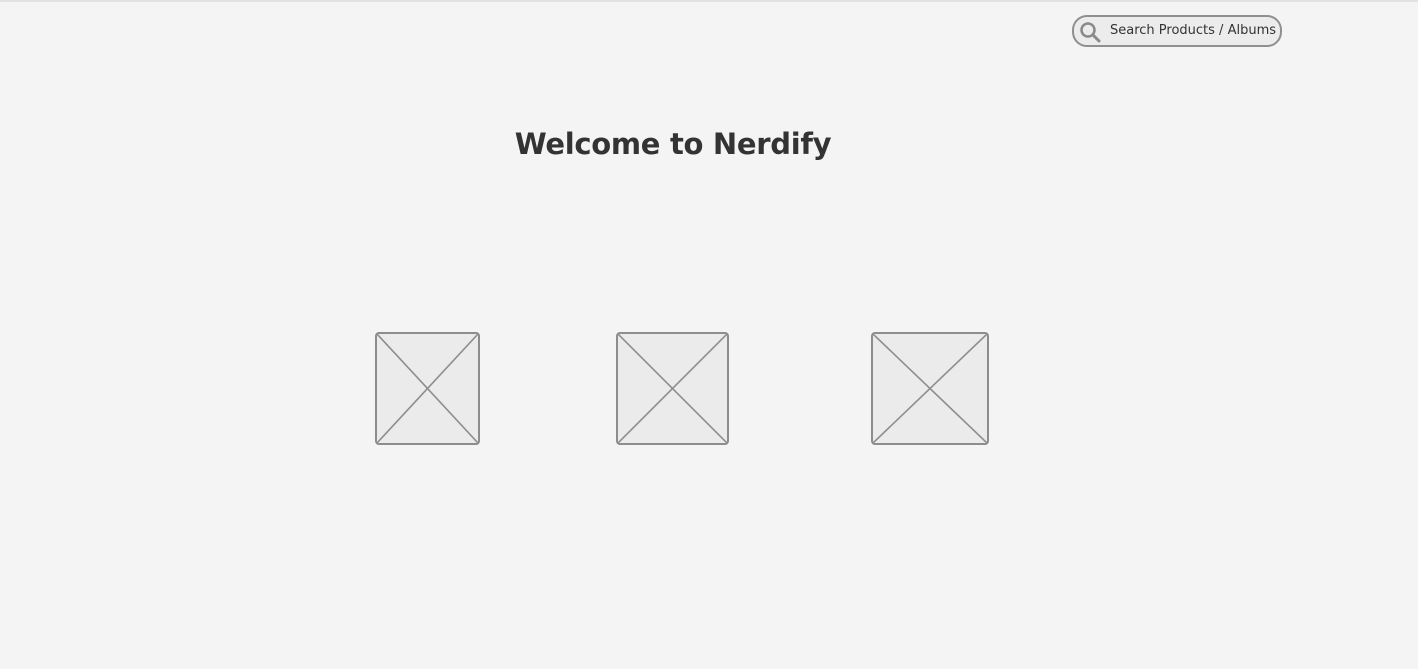 This screenshot has width=1418, height=669. I want to click on search-box: Search Products / Albums, so click(1177, 31).